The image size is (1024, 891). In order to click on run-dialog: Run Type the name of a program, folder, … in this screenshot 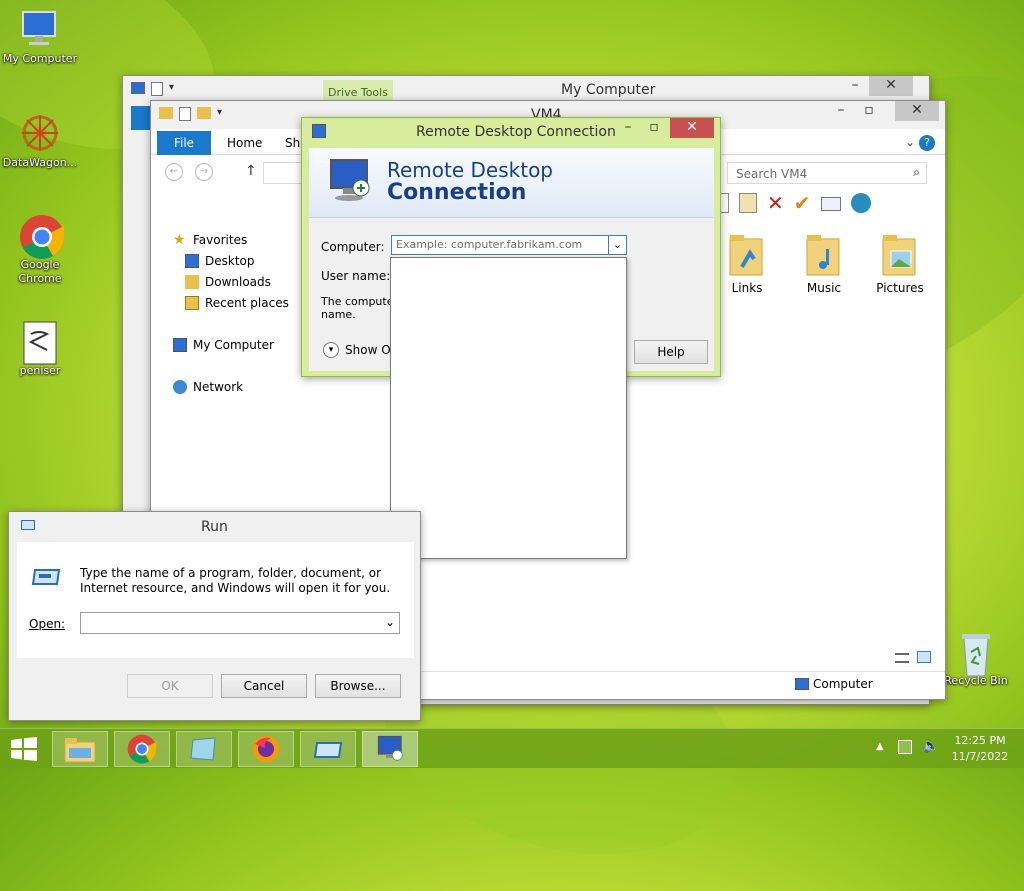, I will do `click(214, 616)`.